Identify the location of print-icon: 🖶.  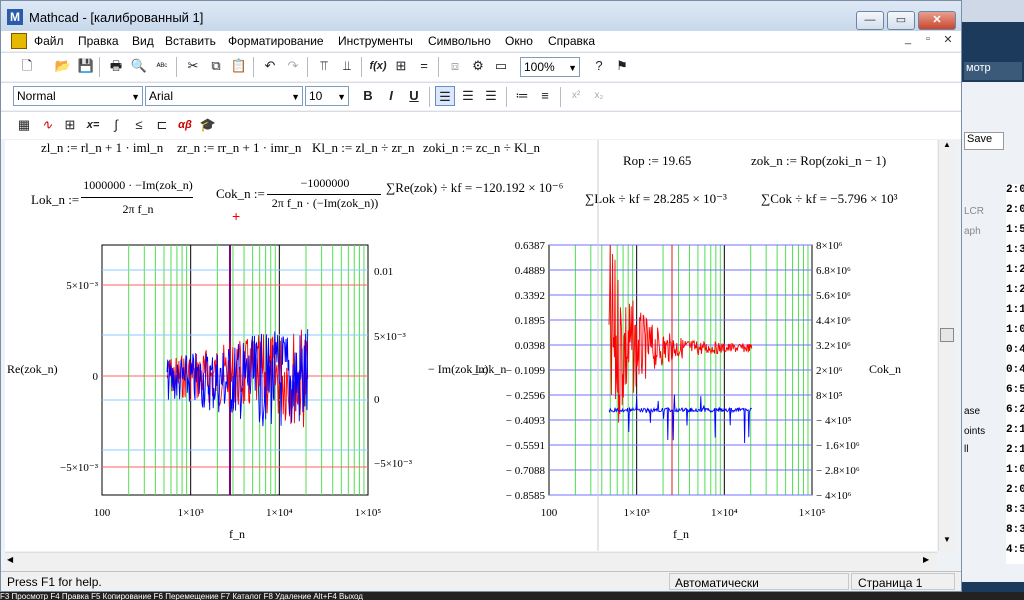
(116, 66).